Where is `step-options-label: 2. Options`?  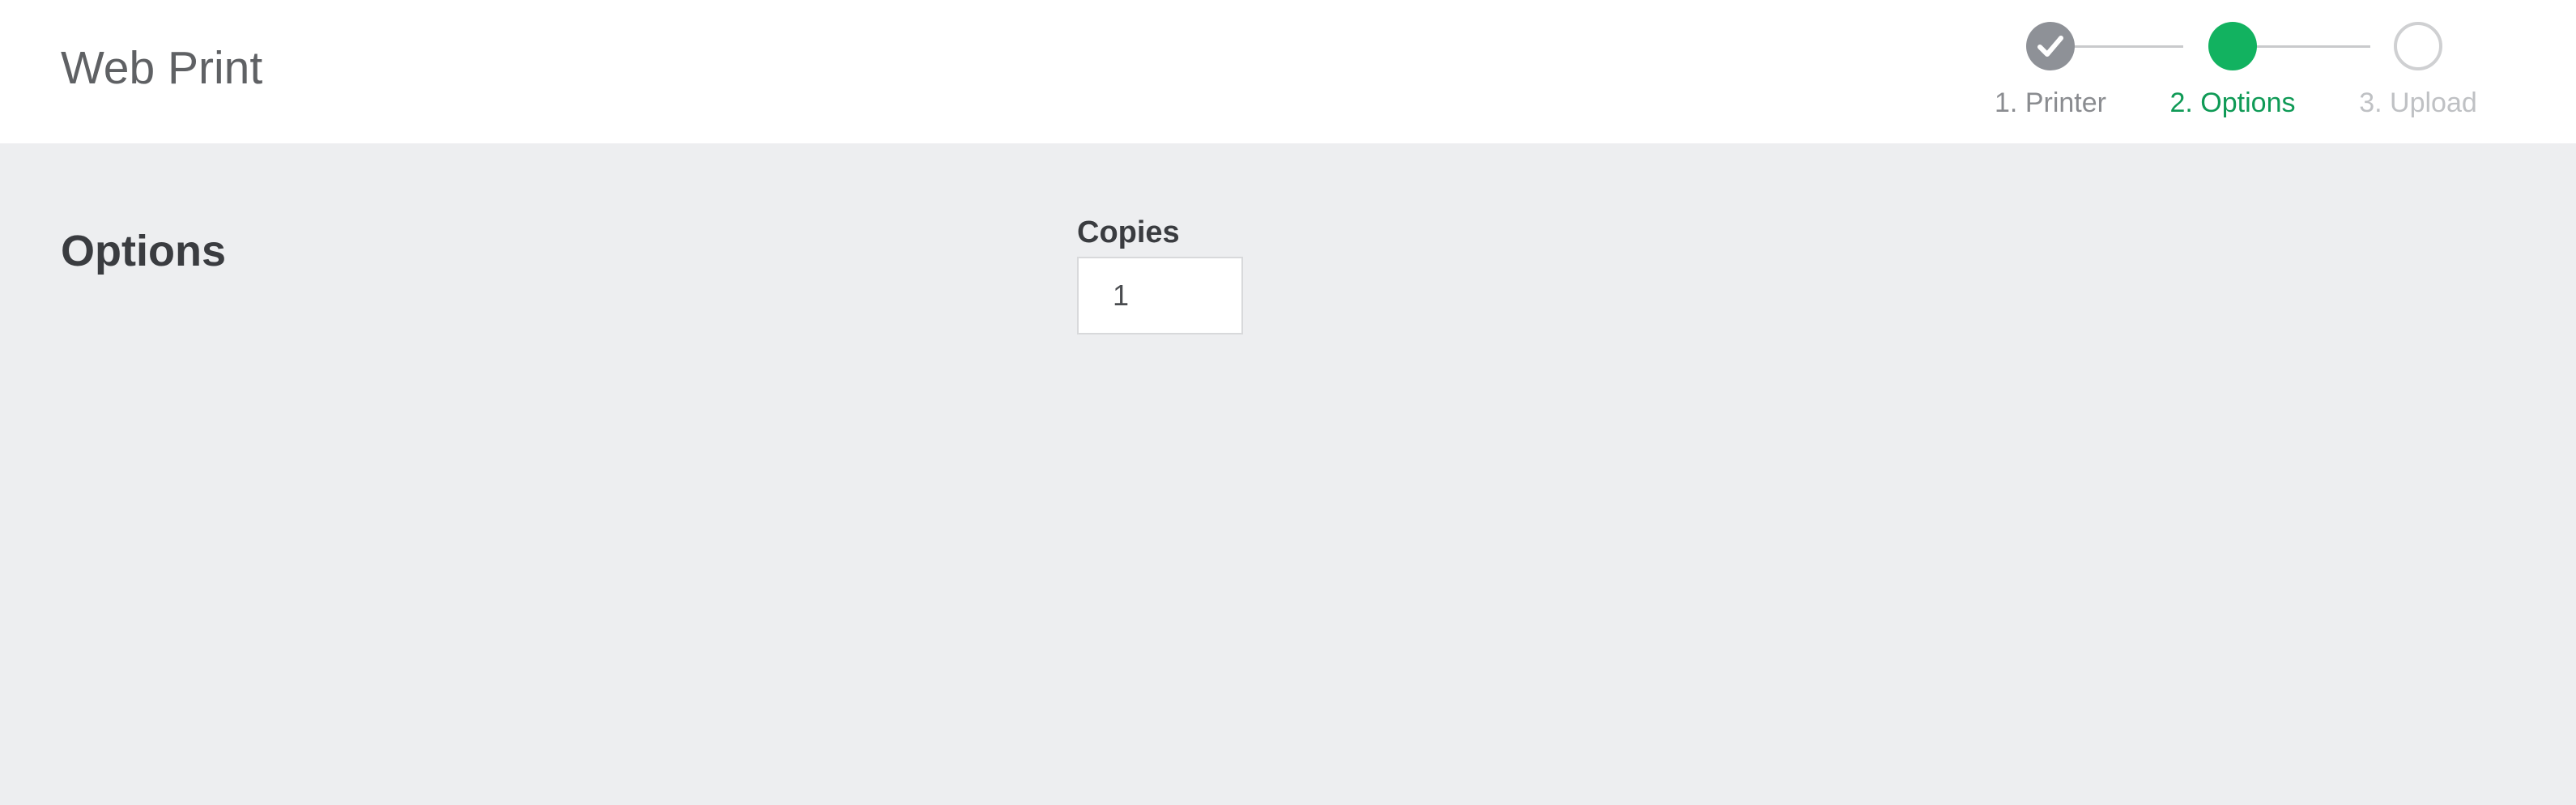
step-options-label: 2. Options is located at coordinates (2233, 103).